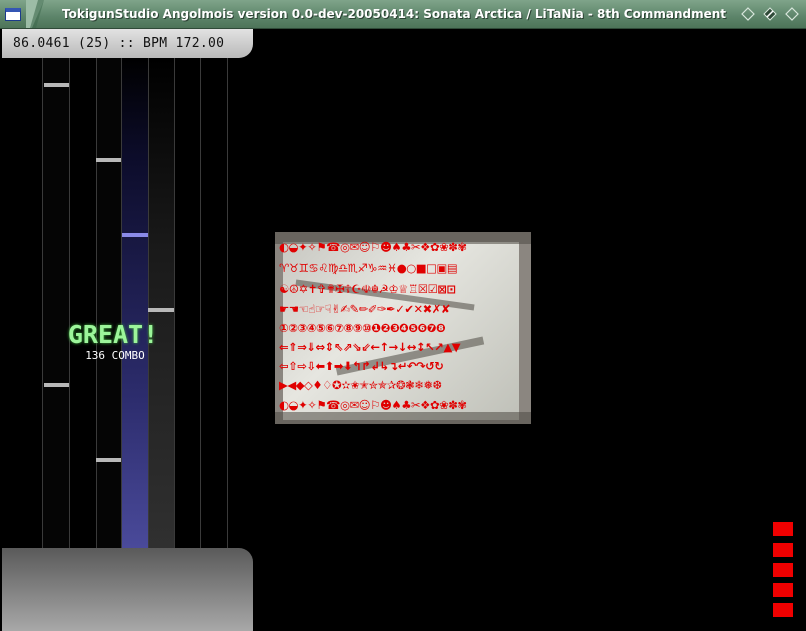  I want to click on bga-symbol-row: ☛☚☜☝☞☟✌✍✎✏✐✑✒✓✔✕✖✗✘, so click(365, 309).